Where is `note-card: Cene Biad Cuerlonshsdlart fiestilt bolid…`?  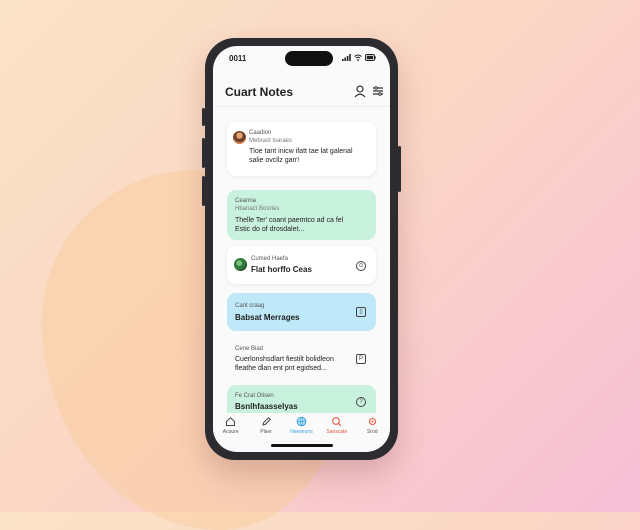 note-card: Cene Biad Cuerlonshsdlart fiestilt bolid… is located at coordinates (301, 361).